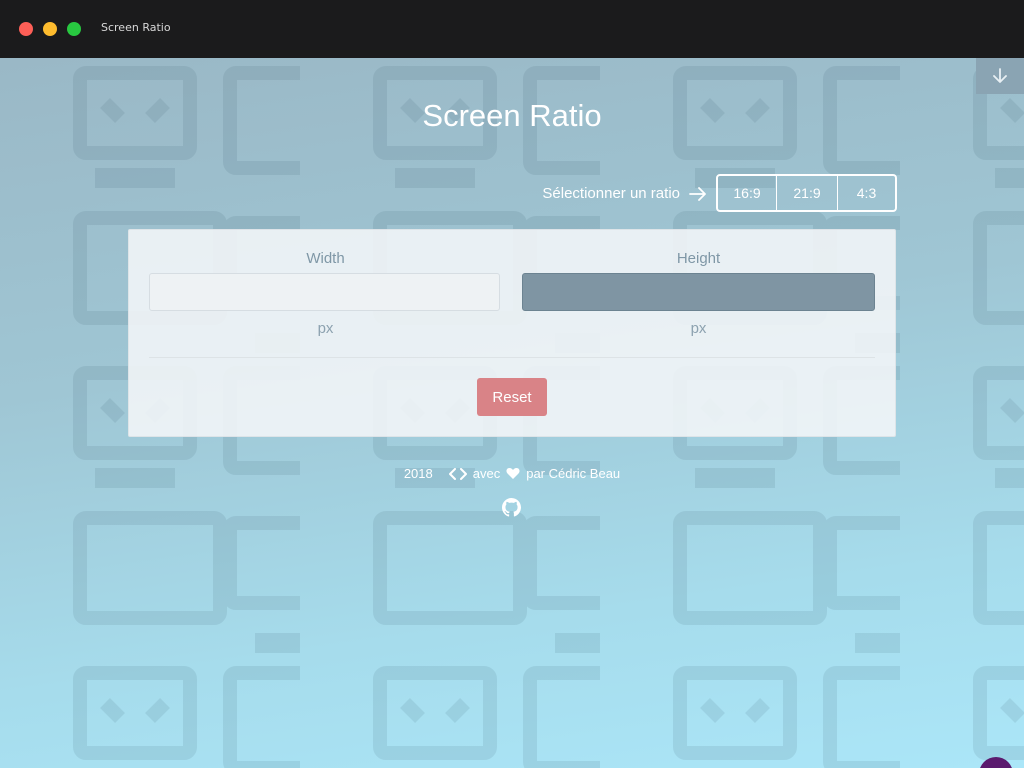 The height and width of the screenshot is (768, 1024). What do you see at coordinates (698, 328) in the screenshot?
I see `height-unit: px` at bounding box center [698, 328].